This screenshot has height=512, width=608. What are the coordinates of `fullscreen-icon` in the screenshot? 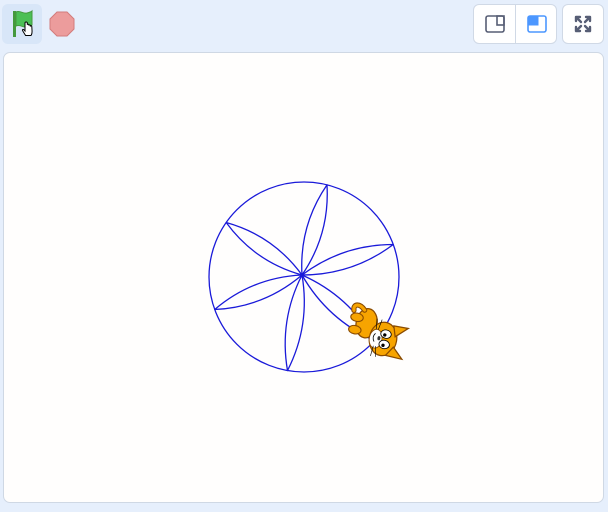 It's located at (583, 24).